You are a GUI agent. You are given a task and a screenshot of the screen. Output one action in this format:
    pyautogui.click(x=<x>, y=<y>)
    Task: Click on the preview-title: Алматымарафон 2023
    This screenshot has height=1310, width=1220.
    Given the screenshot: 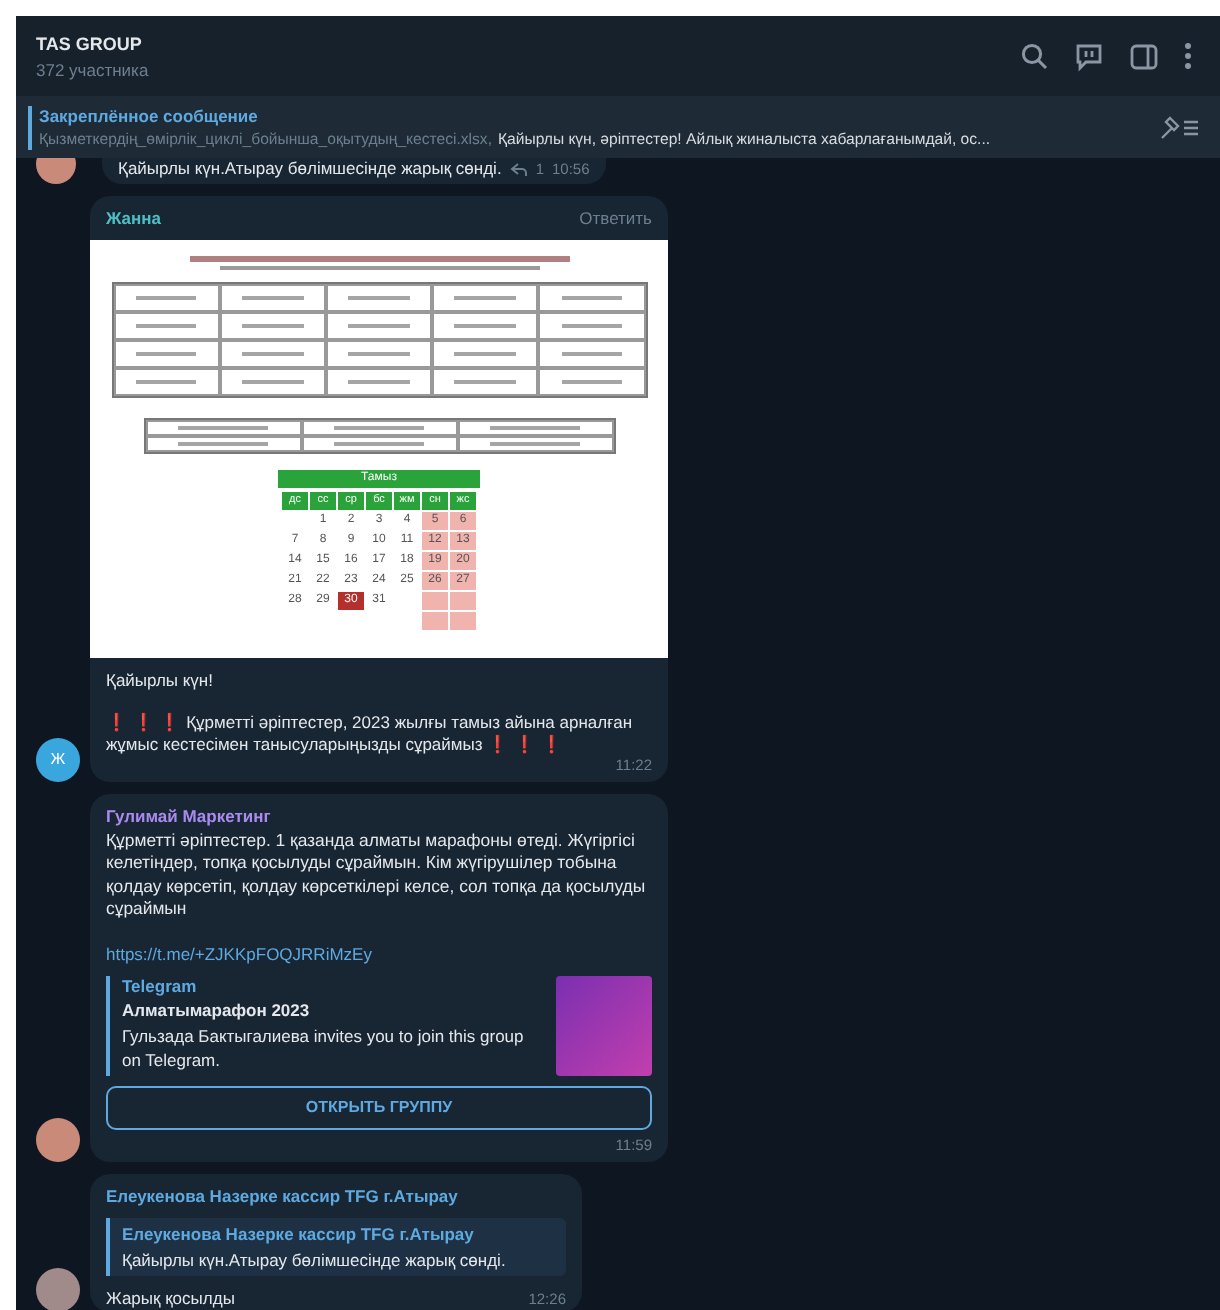 What is the action you would take?
    pyautogui.click(x=217, y=1009)
    